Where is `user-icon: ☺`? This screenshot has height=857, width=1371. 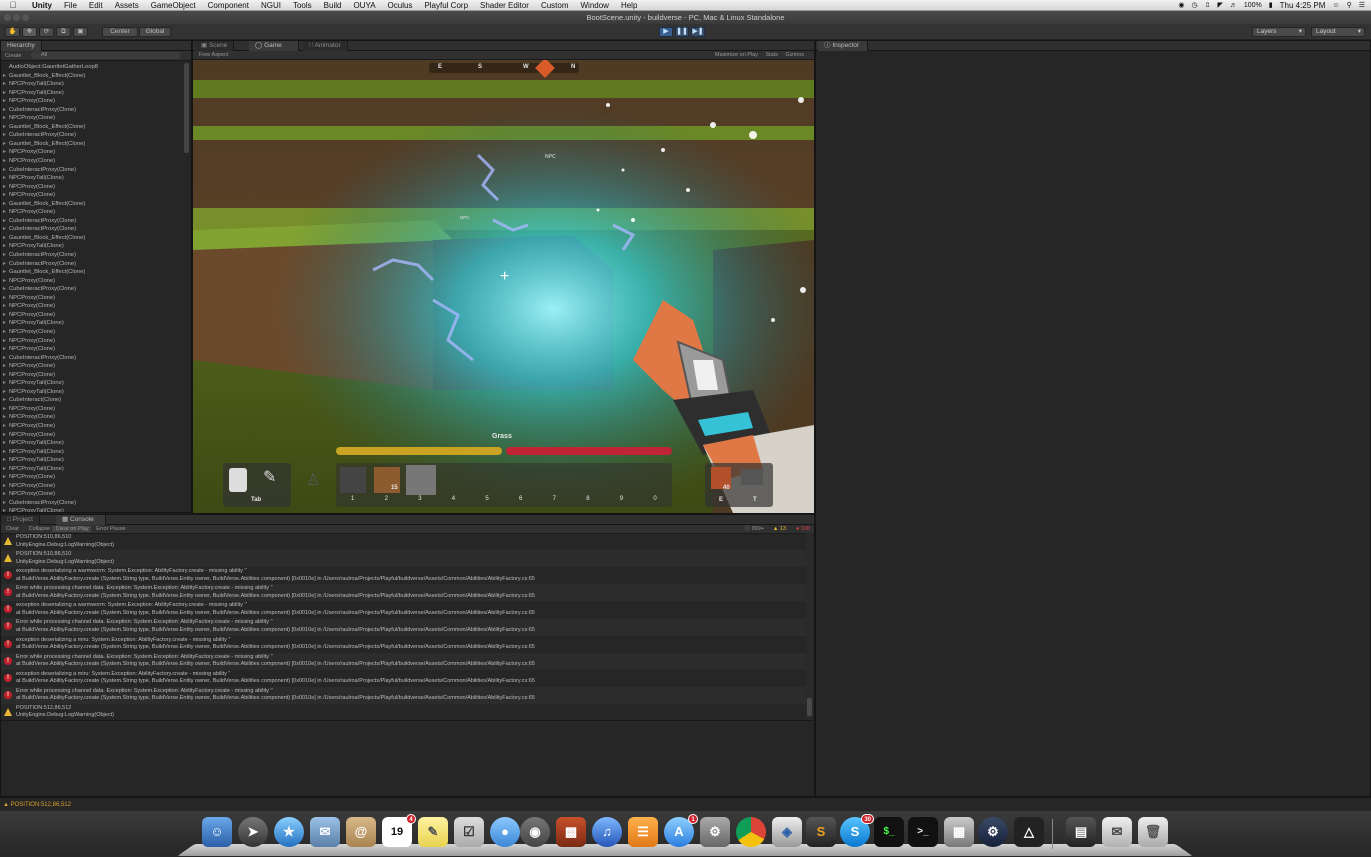 user-icon: ☺ is located at coordinates (1335, 5).